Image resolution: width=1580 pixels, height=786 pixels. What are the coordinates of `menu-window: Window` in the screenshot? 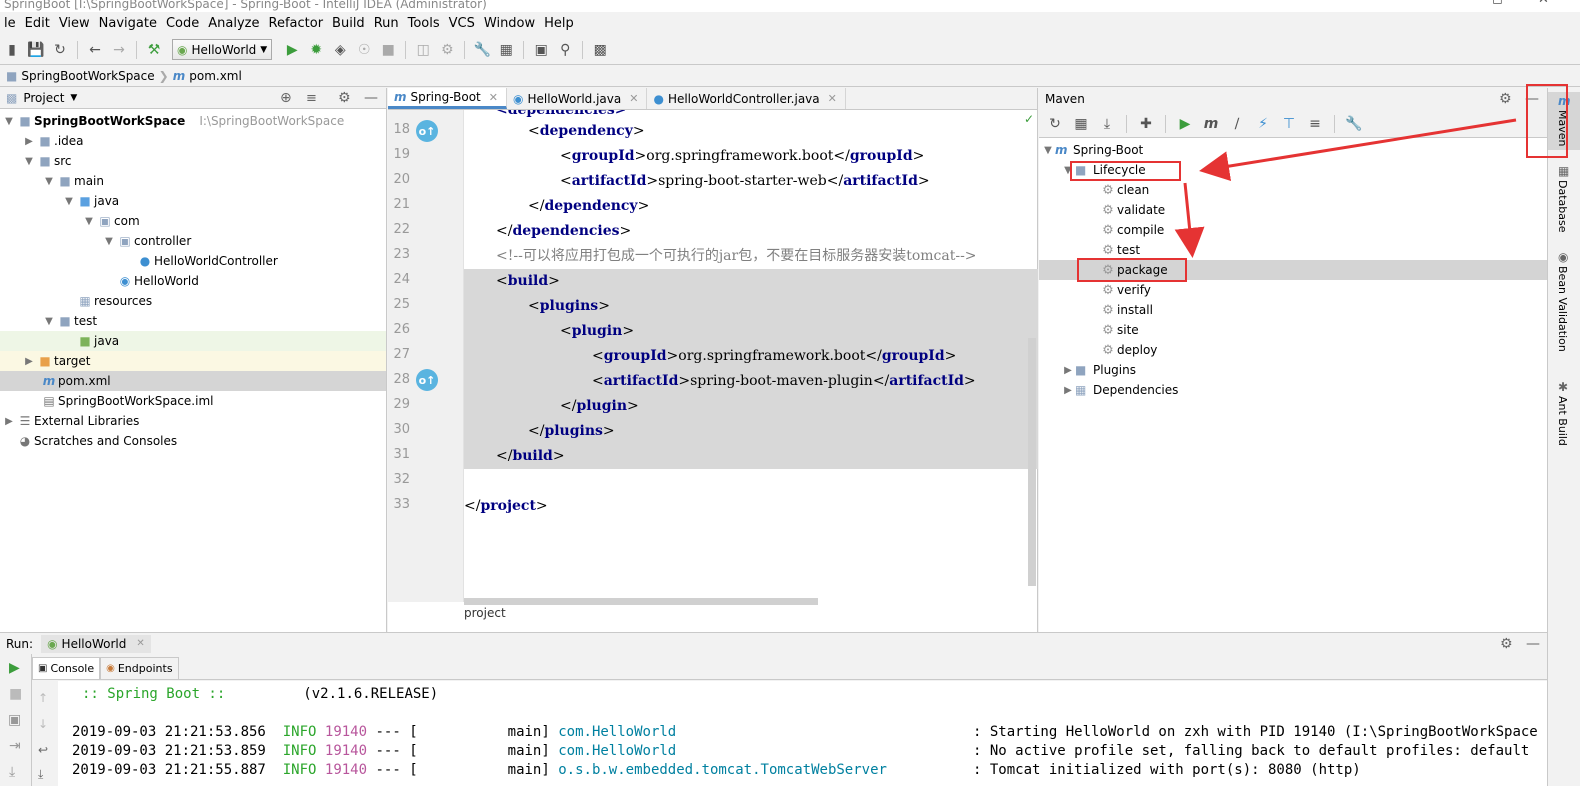 It's located at (510, 23).